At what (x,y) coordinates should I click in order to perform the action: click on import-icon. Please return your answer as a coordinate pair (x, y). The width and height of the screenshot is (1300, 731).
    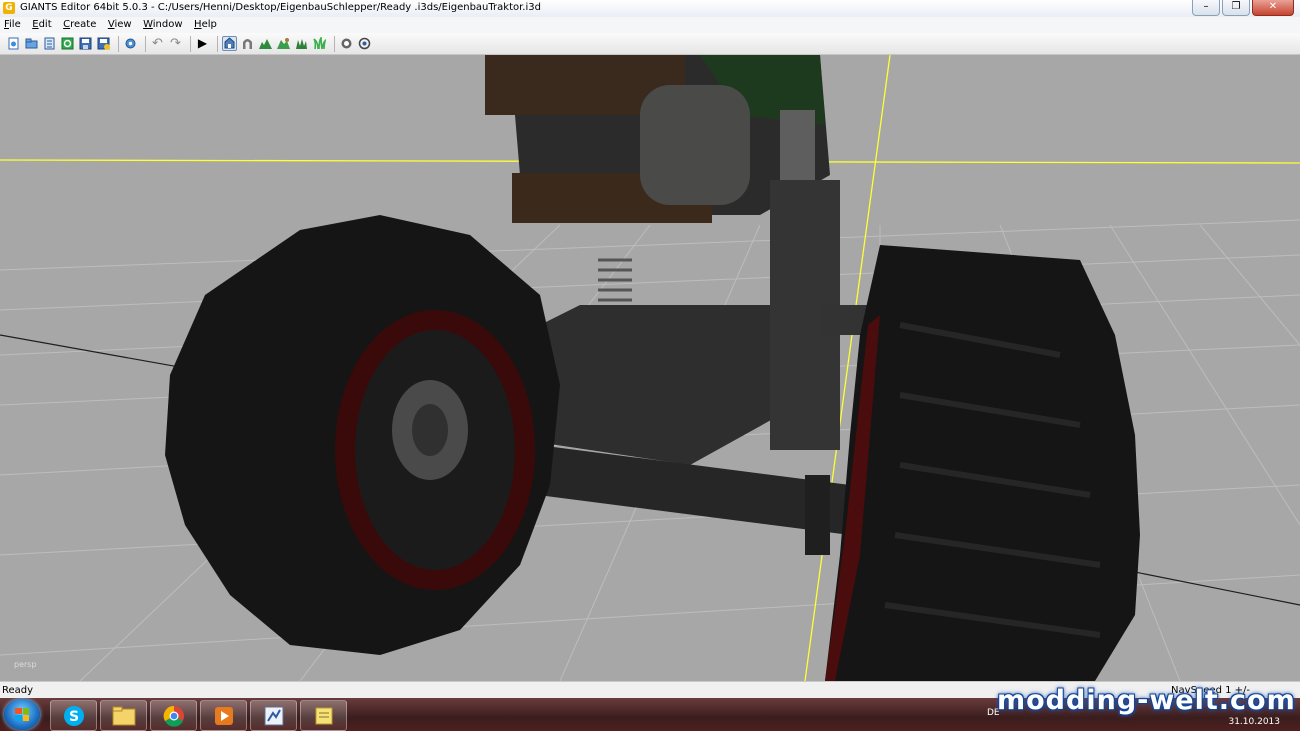
    Looking at the image, I should click on (49, 43).